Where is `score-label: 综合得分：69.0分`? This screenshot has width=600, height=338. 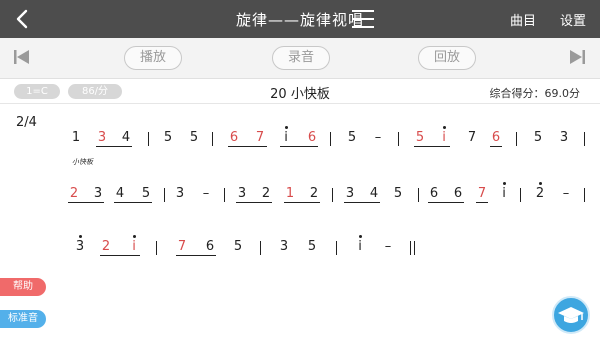 score-label: 综合得分：69.0分 is located at coordinates (535, 93).